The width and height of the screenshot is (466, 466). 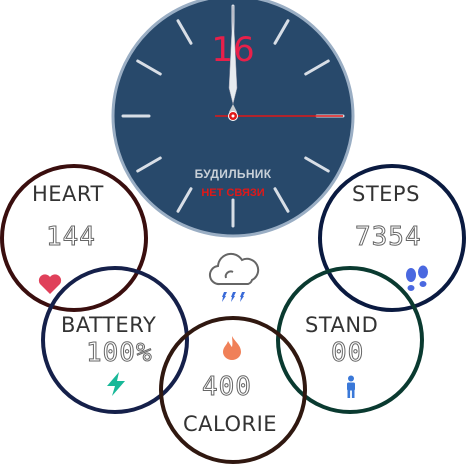 I want to click on lightning-icon, so click(x=116, y=384).